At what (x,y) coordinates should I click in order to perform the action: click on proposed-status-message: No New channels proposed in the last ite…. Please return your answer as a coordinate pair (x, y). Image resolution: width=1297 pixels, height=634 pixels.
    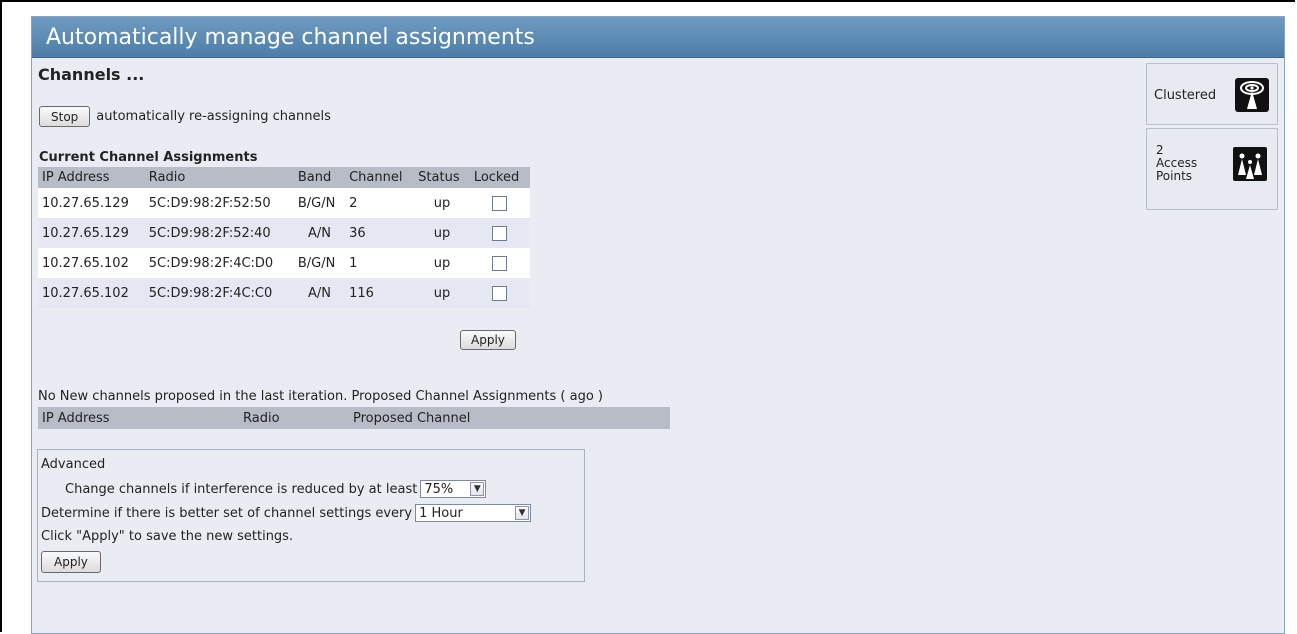
    Looking at the image, I should click on (320, 396).